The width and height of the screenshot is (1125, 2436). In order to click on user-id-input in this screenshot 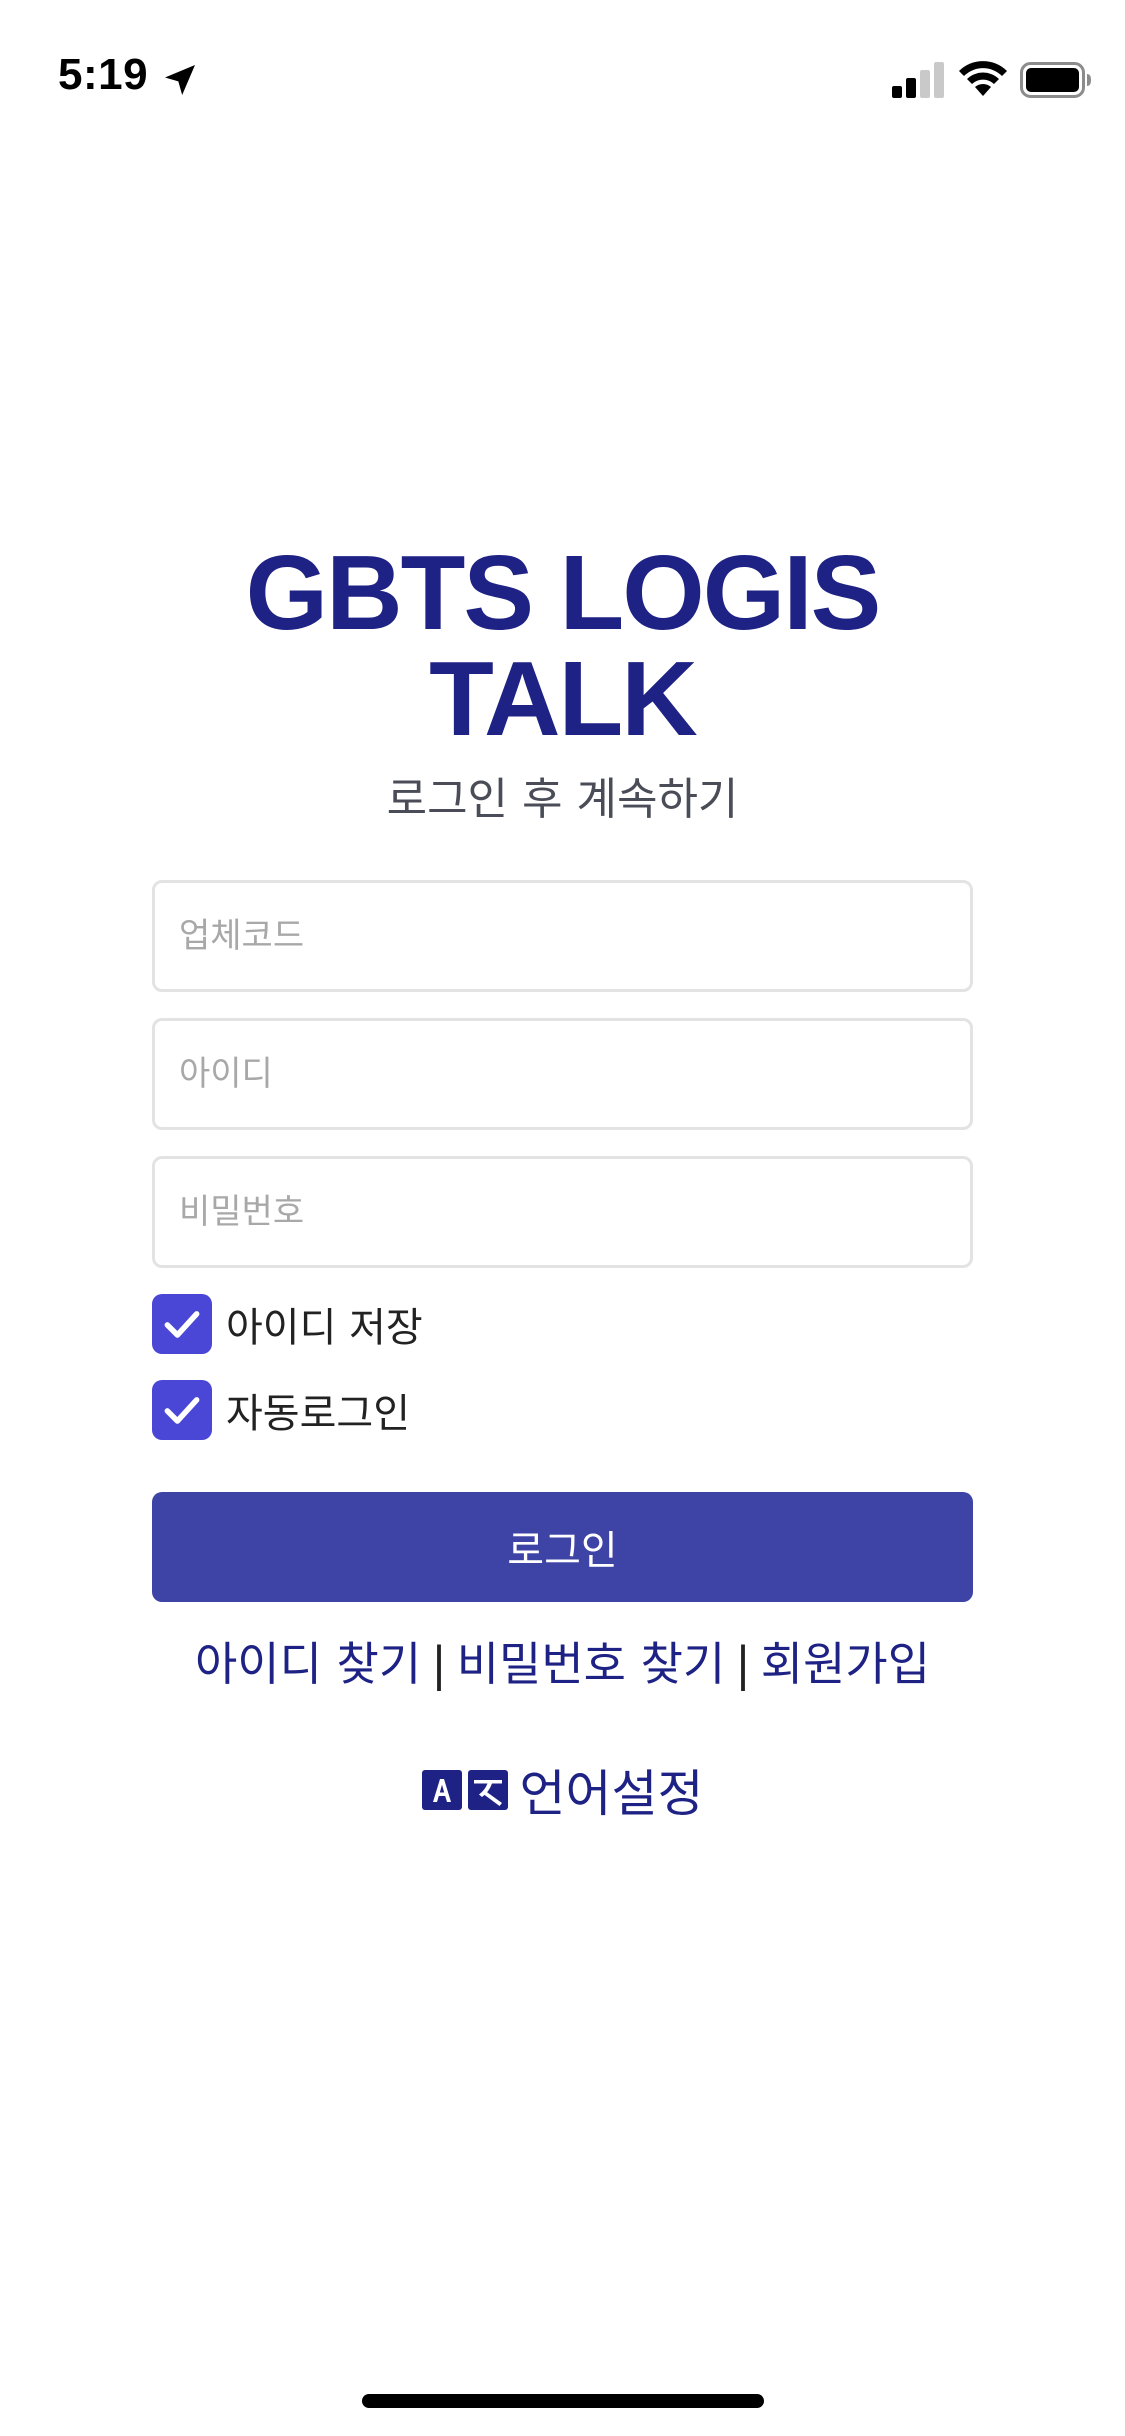, I will do `click(562, 1074)`.